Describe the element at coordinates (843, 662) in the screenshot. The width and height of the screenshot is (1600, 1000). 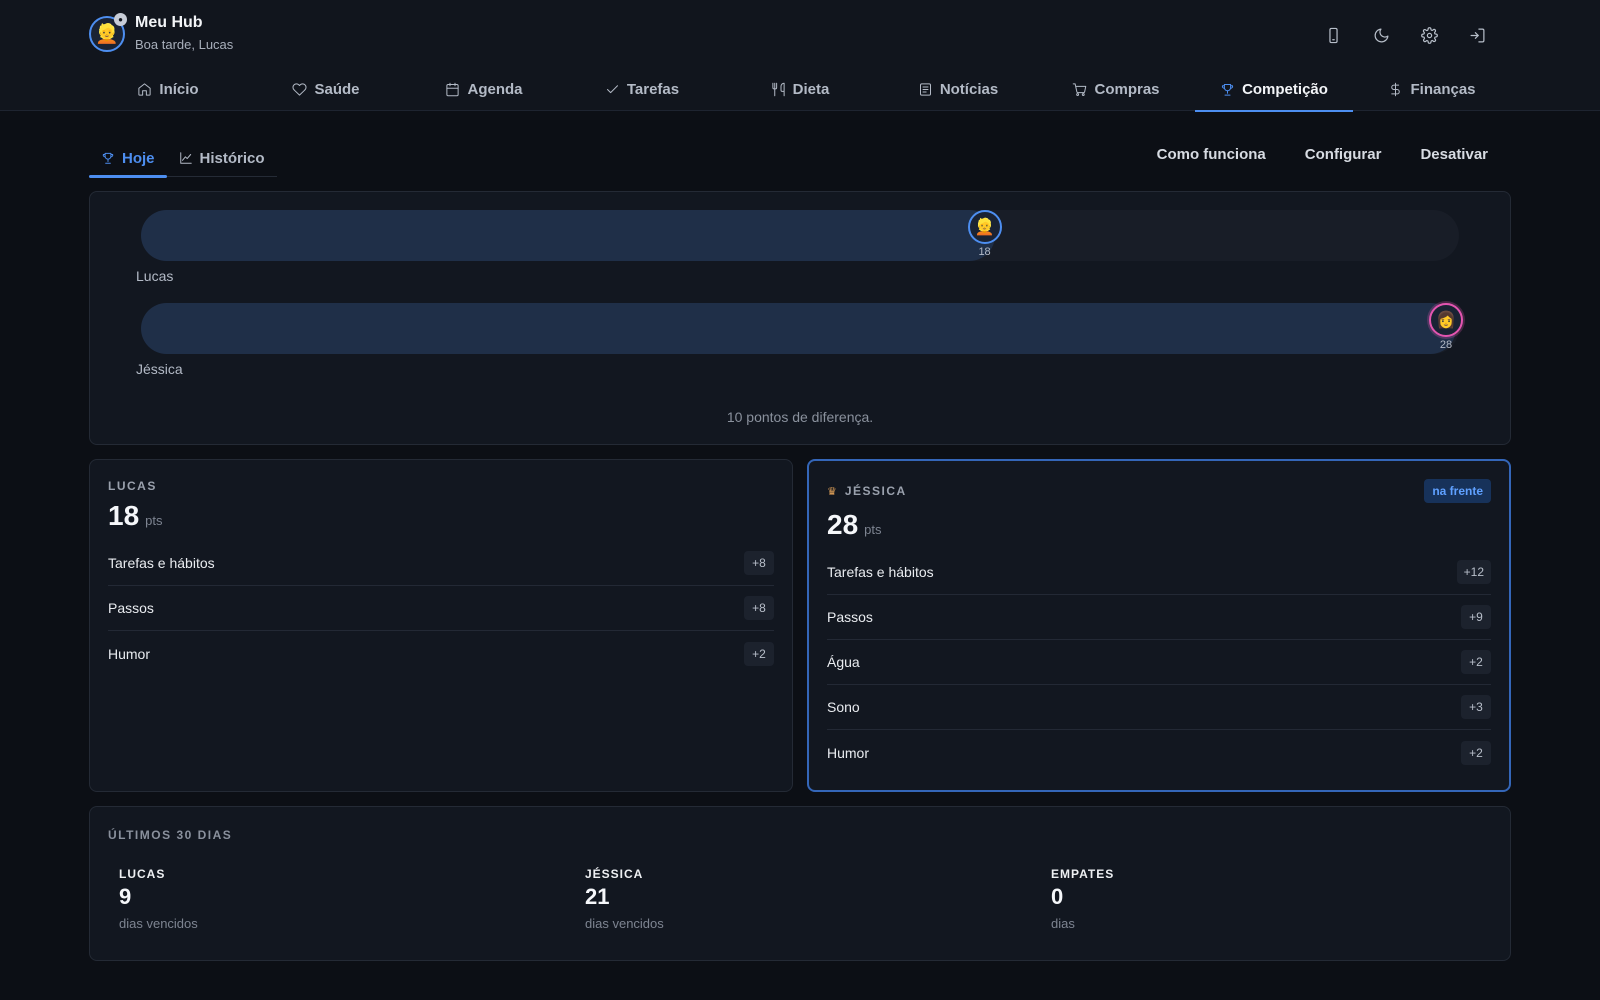
I see `row-label: Água` at that location.